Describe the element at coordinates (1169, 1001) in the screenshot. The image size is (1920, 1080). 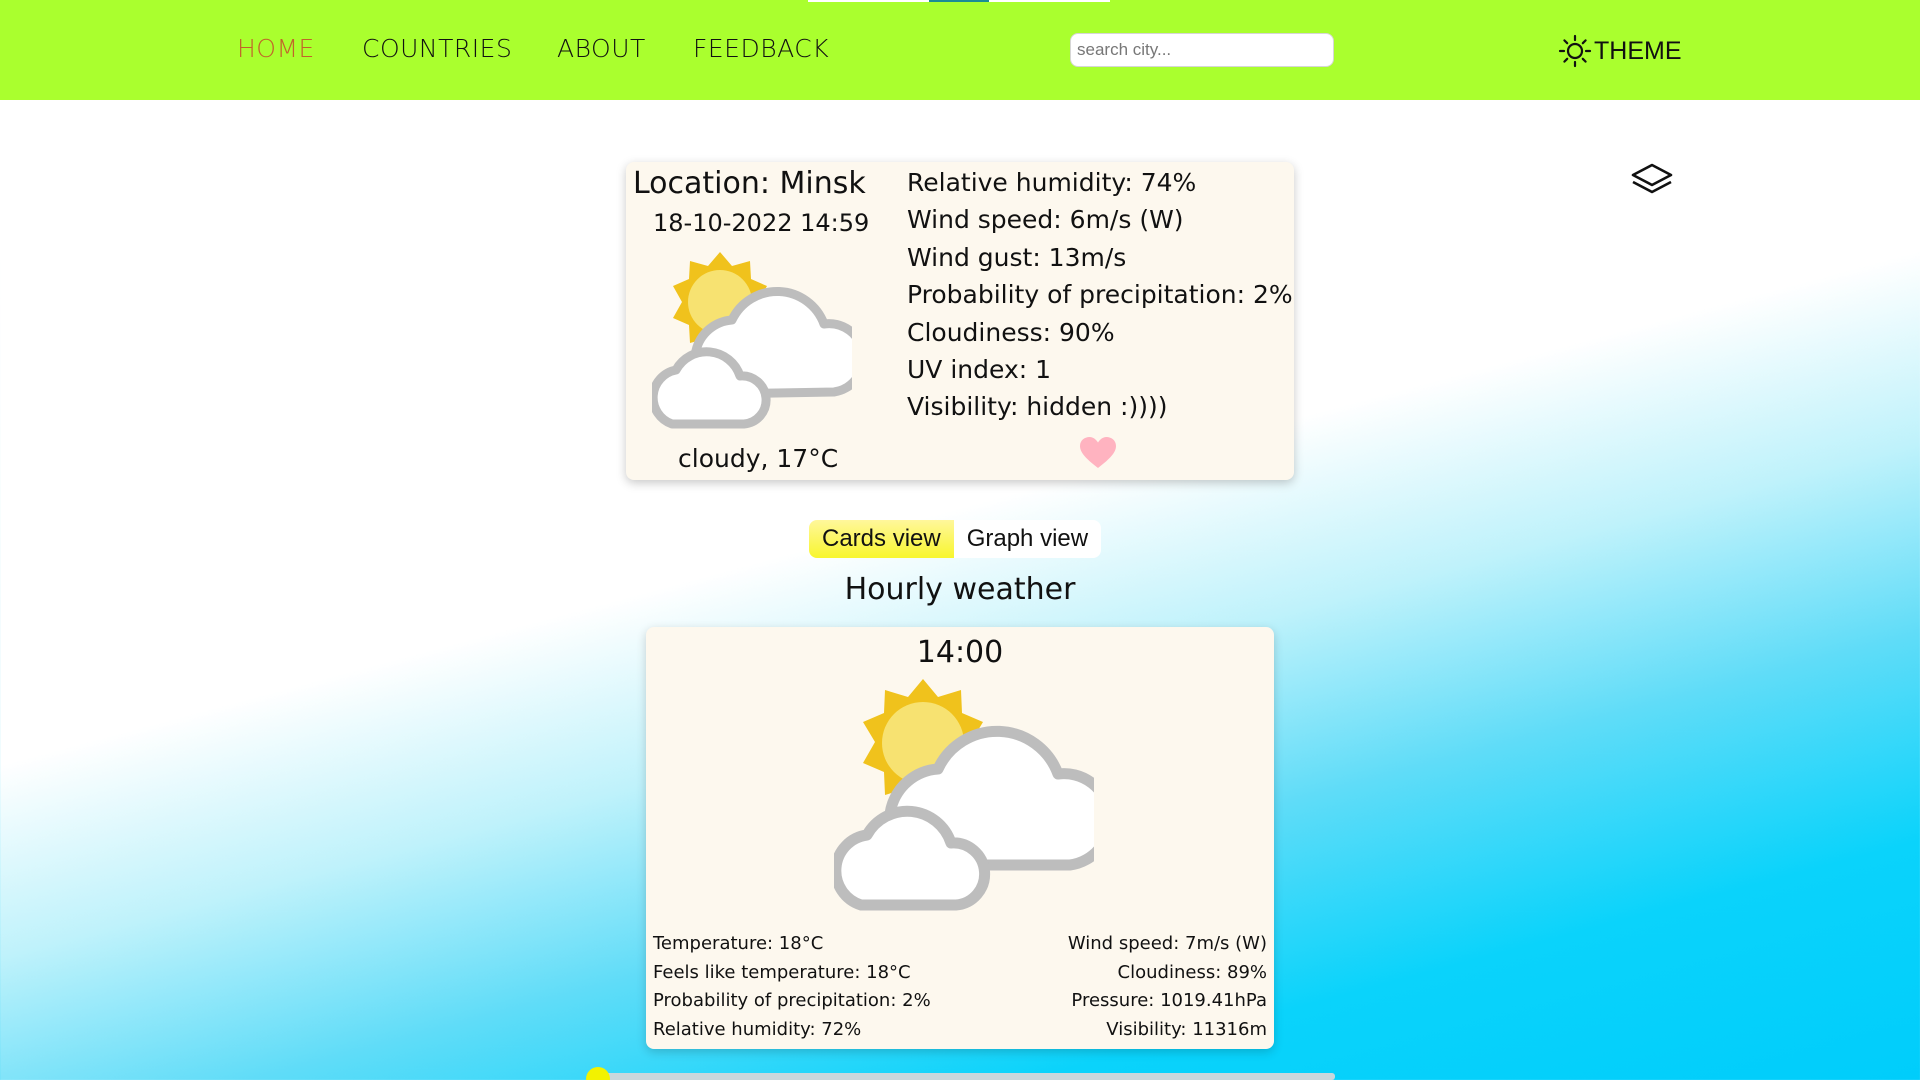
I see `hour-pressure: Pressure: 1019.41hPa` at that location.